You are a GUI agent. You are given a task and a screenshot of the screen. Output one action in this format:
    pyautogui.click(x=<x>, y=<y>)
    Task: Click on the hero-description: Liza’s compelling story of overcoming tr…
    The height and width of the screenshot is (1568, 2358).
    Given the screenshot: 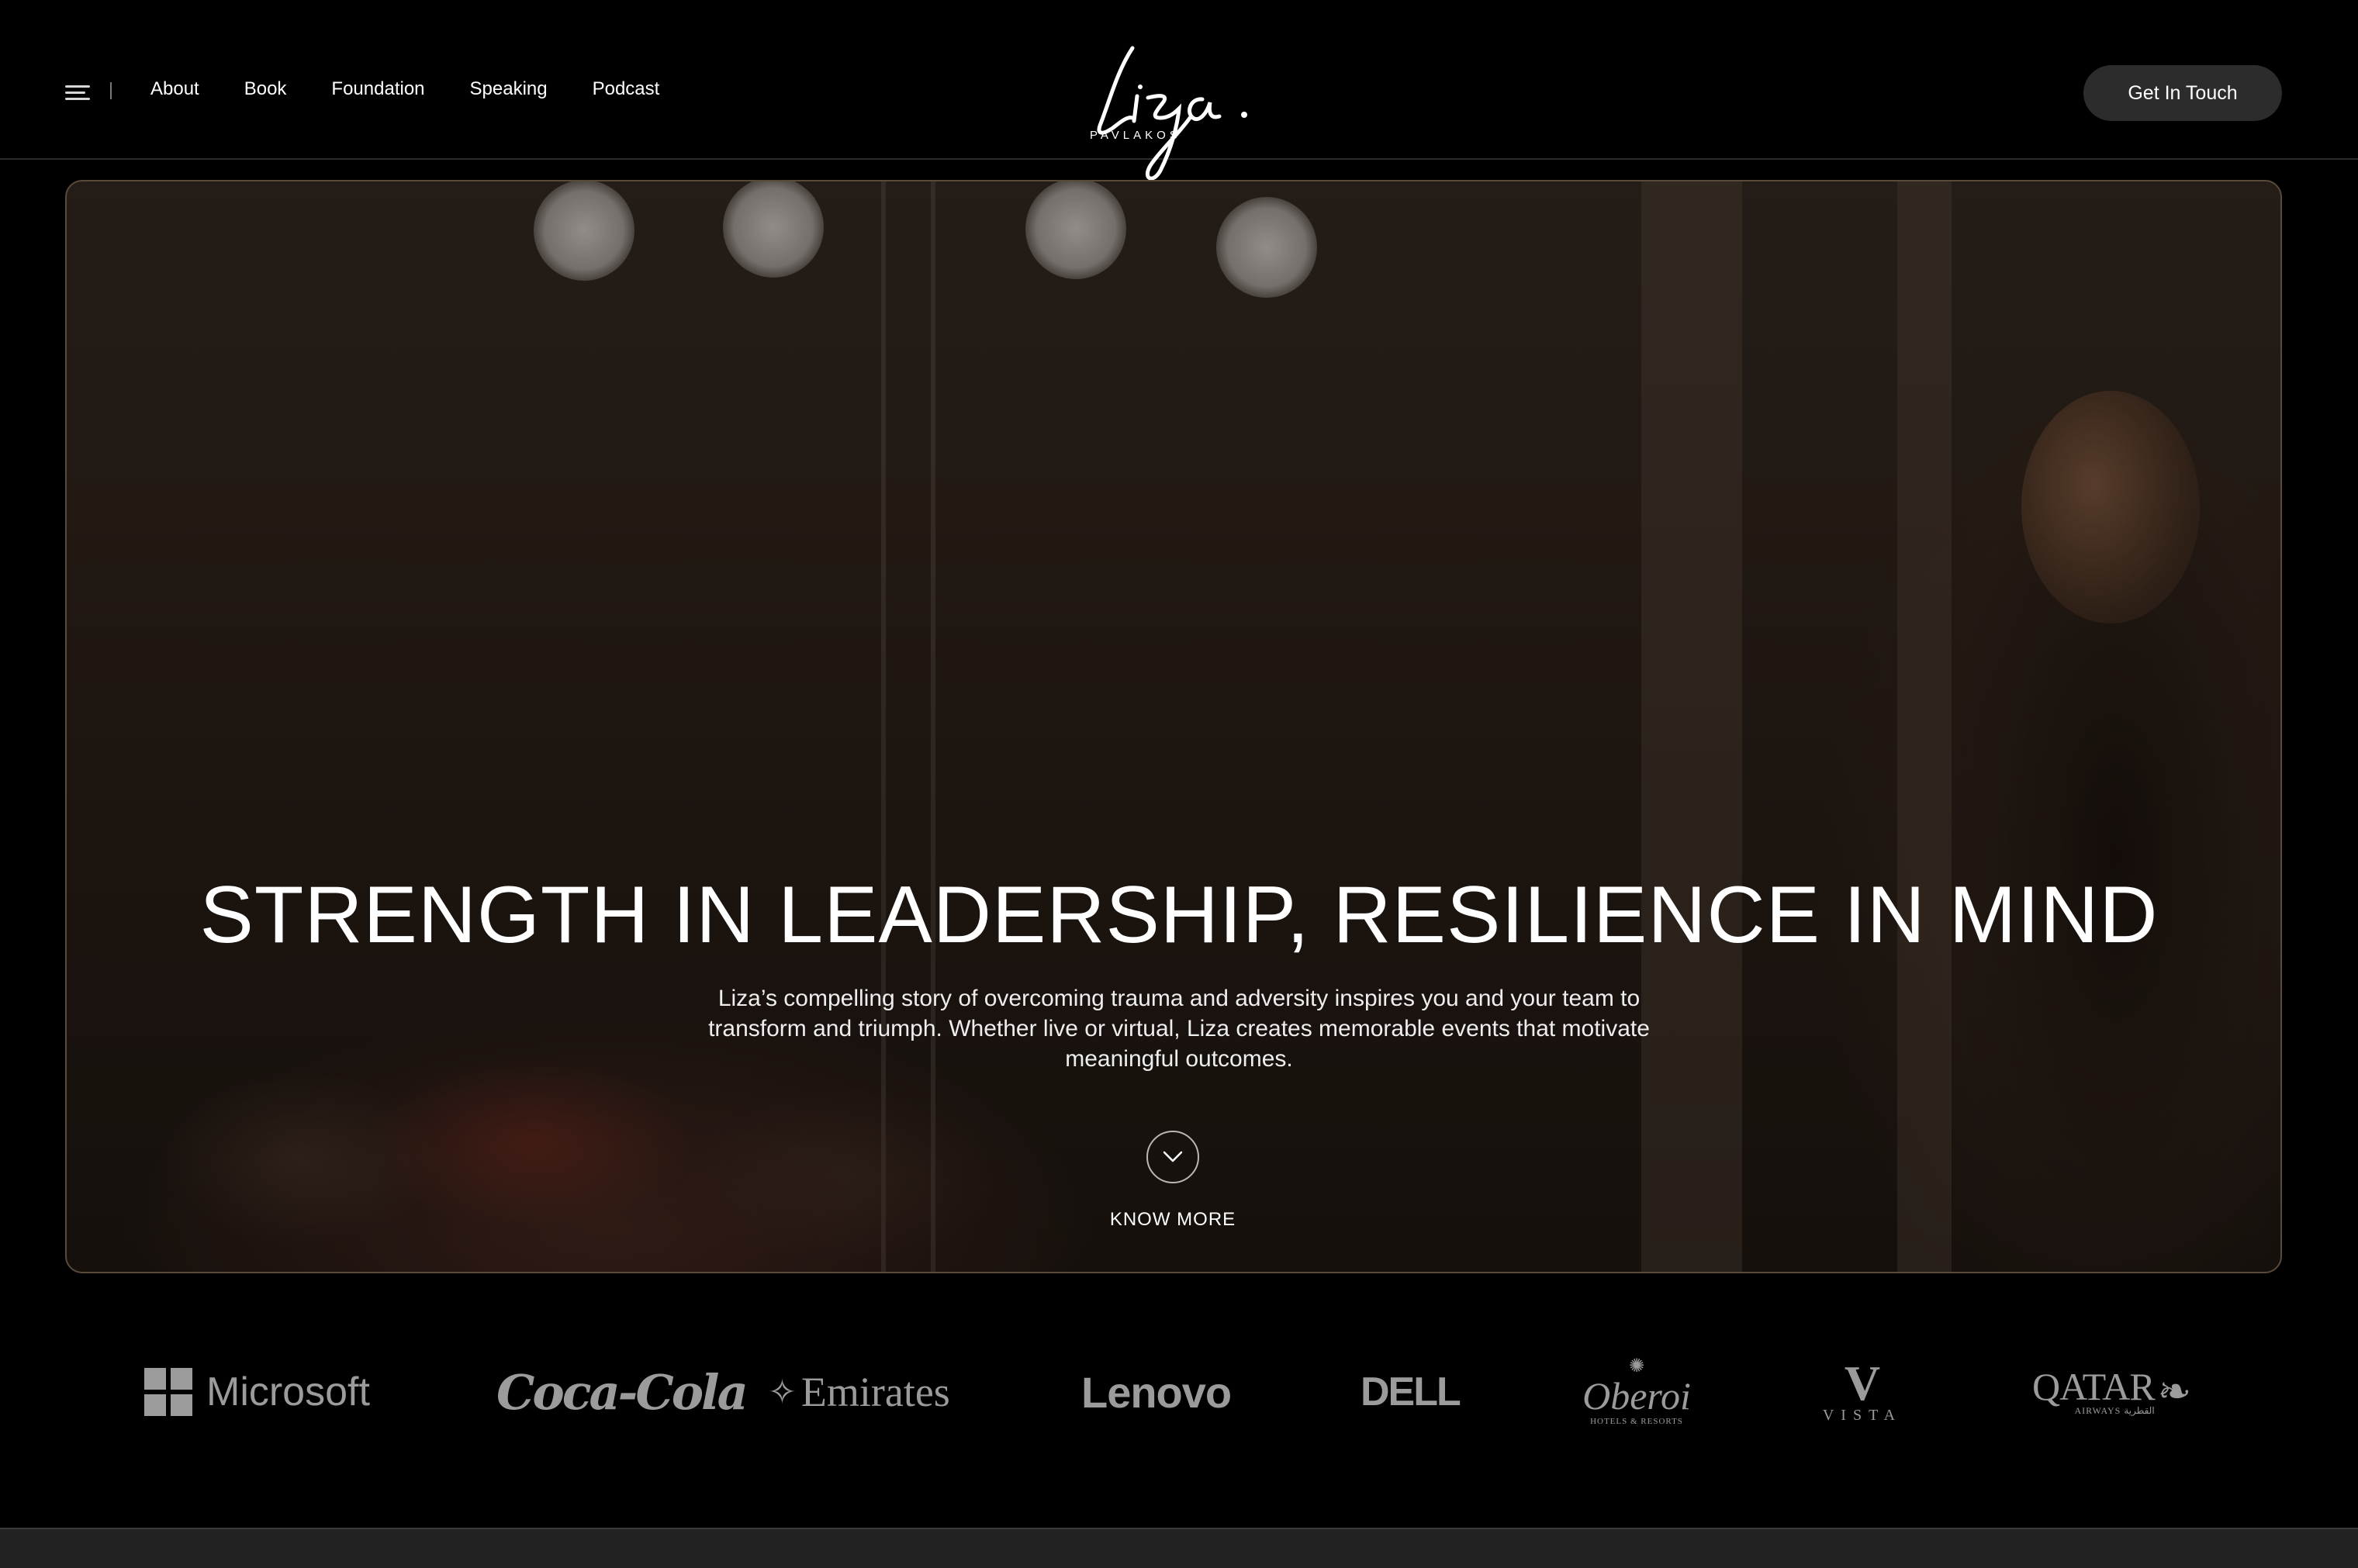 What is the action you would take?
    pyautogui.click(x=1179, y=1029)
    